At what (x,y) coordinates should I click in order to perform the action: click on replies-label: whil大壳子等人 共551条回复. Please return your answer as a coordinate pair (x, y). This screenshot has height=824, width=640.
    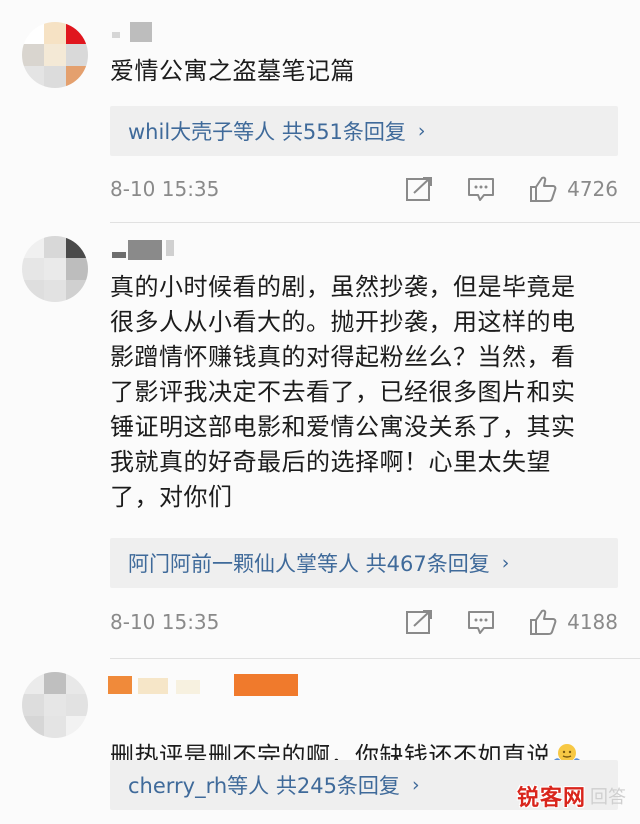
    Looking at the image, I should click on (267, 132).